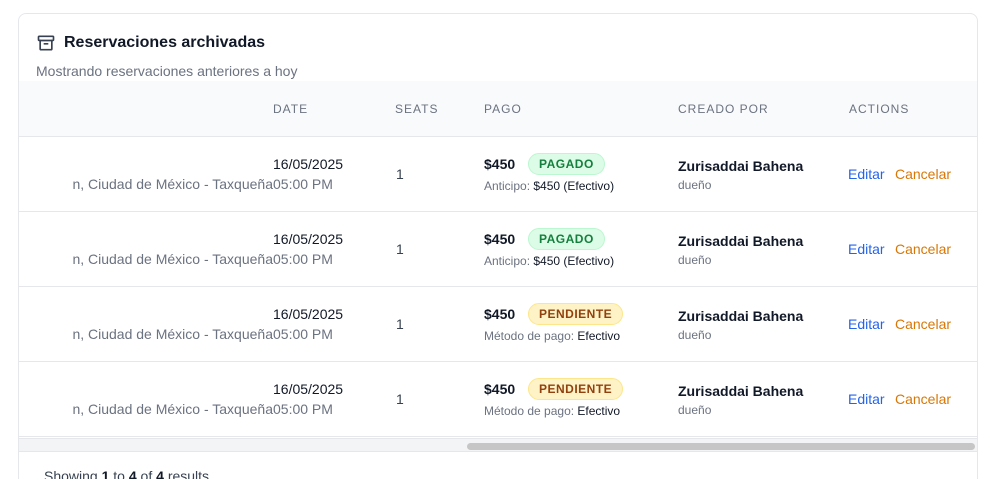 The image size is (991, 479). I want to click on column-header-date: DATE, so click(291, 109).